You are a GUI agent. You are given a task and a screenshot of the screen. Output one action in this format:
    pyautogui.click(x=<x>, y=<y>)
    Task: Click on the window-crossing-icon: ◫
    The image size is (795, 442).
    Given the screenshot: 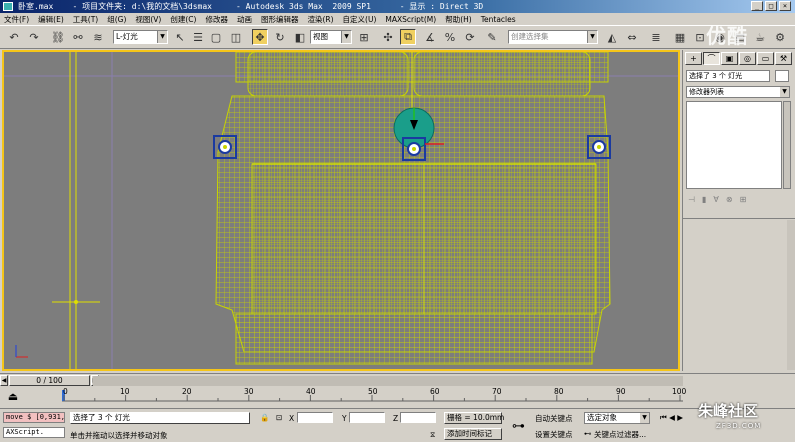 What is the action you would take?
    pyautogui.click(x=236, y=37)
    